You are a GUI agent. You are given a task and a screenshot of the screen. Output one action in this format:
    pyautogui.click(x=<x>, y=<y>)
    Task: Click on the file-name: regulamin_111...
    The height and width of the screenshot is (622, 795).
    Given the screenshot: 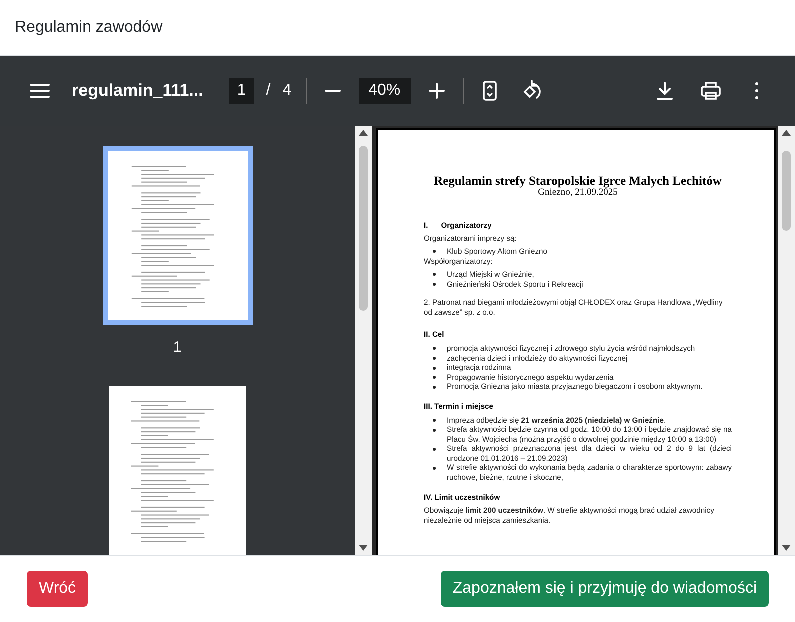 What is the action you would take?
    pyautogui.click(x=138, y=91)
    